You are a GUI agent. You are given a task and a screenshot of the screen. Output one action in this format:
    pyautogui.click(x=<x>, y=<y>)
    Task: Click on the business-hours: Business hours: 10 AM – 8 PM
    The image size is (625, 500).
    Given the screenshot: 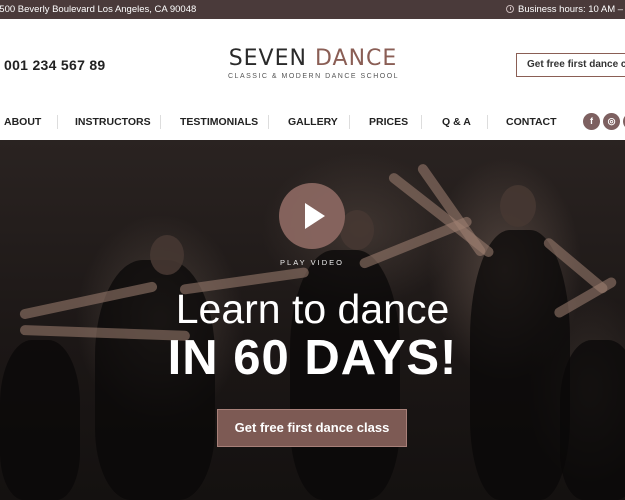 What is the action you would take?
    pyautogui.click(x=565, y=9)
    